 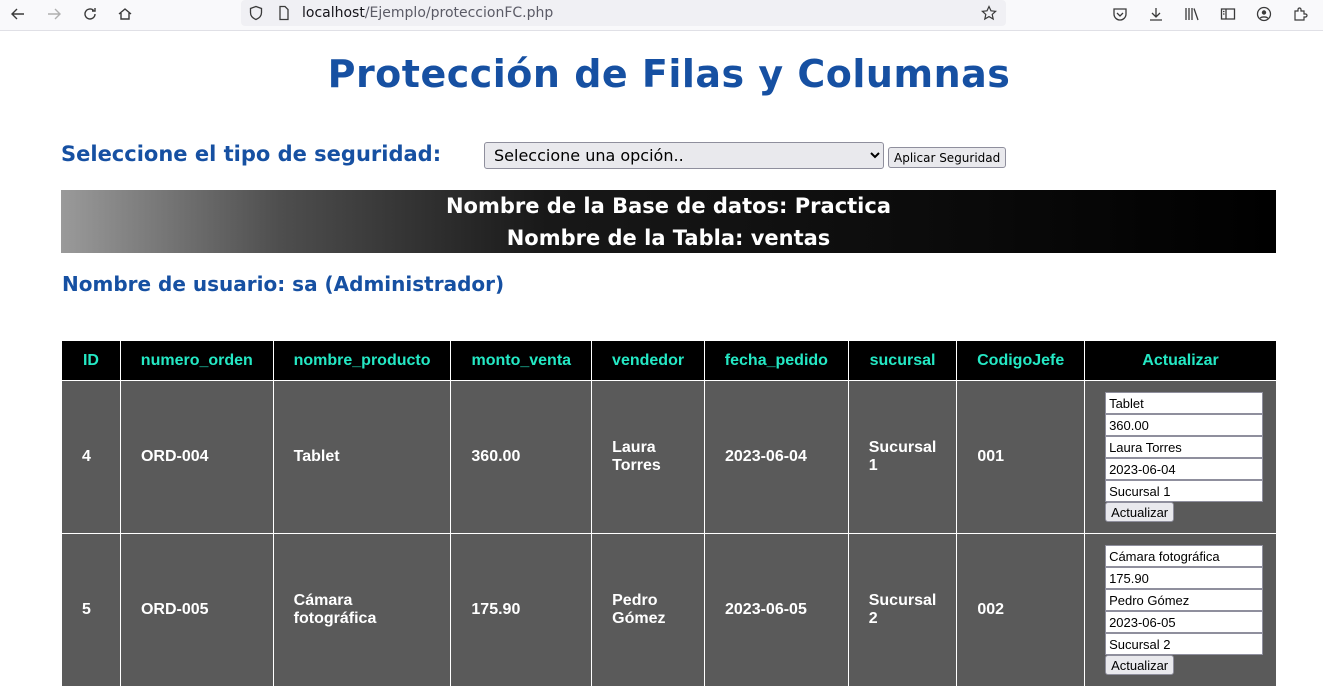 What do you see at coordinates (989, 13) in the screenshot?
I see `bookmark-star-icon` at bounding box center [989, 13].